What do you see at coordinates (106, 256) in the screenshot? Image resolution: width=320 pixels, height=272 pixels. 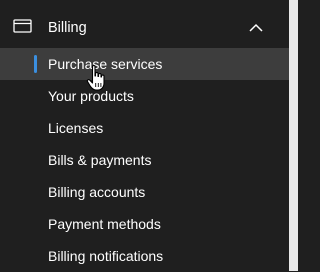 I see `nav-item-label: Billing notifications` at bounding box center [106, 256].